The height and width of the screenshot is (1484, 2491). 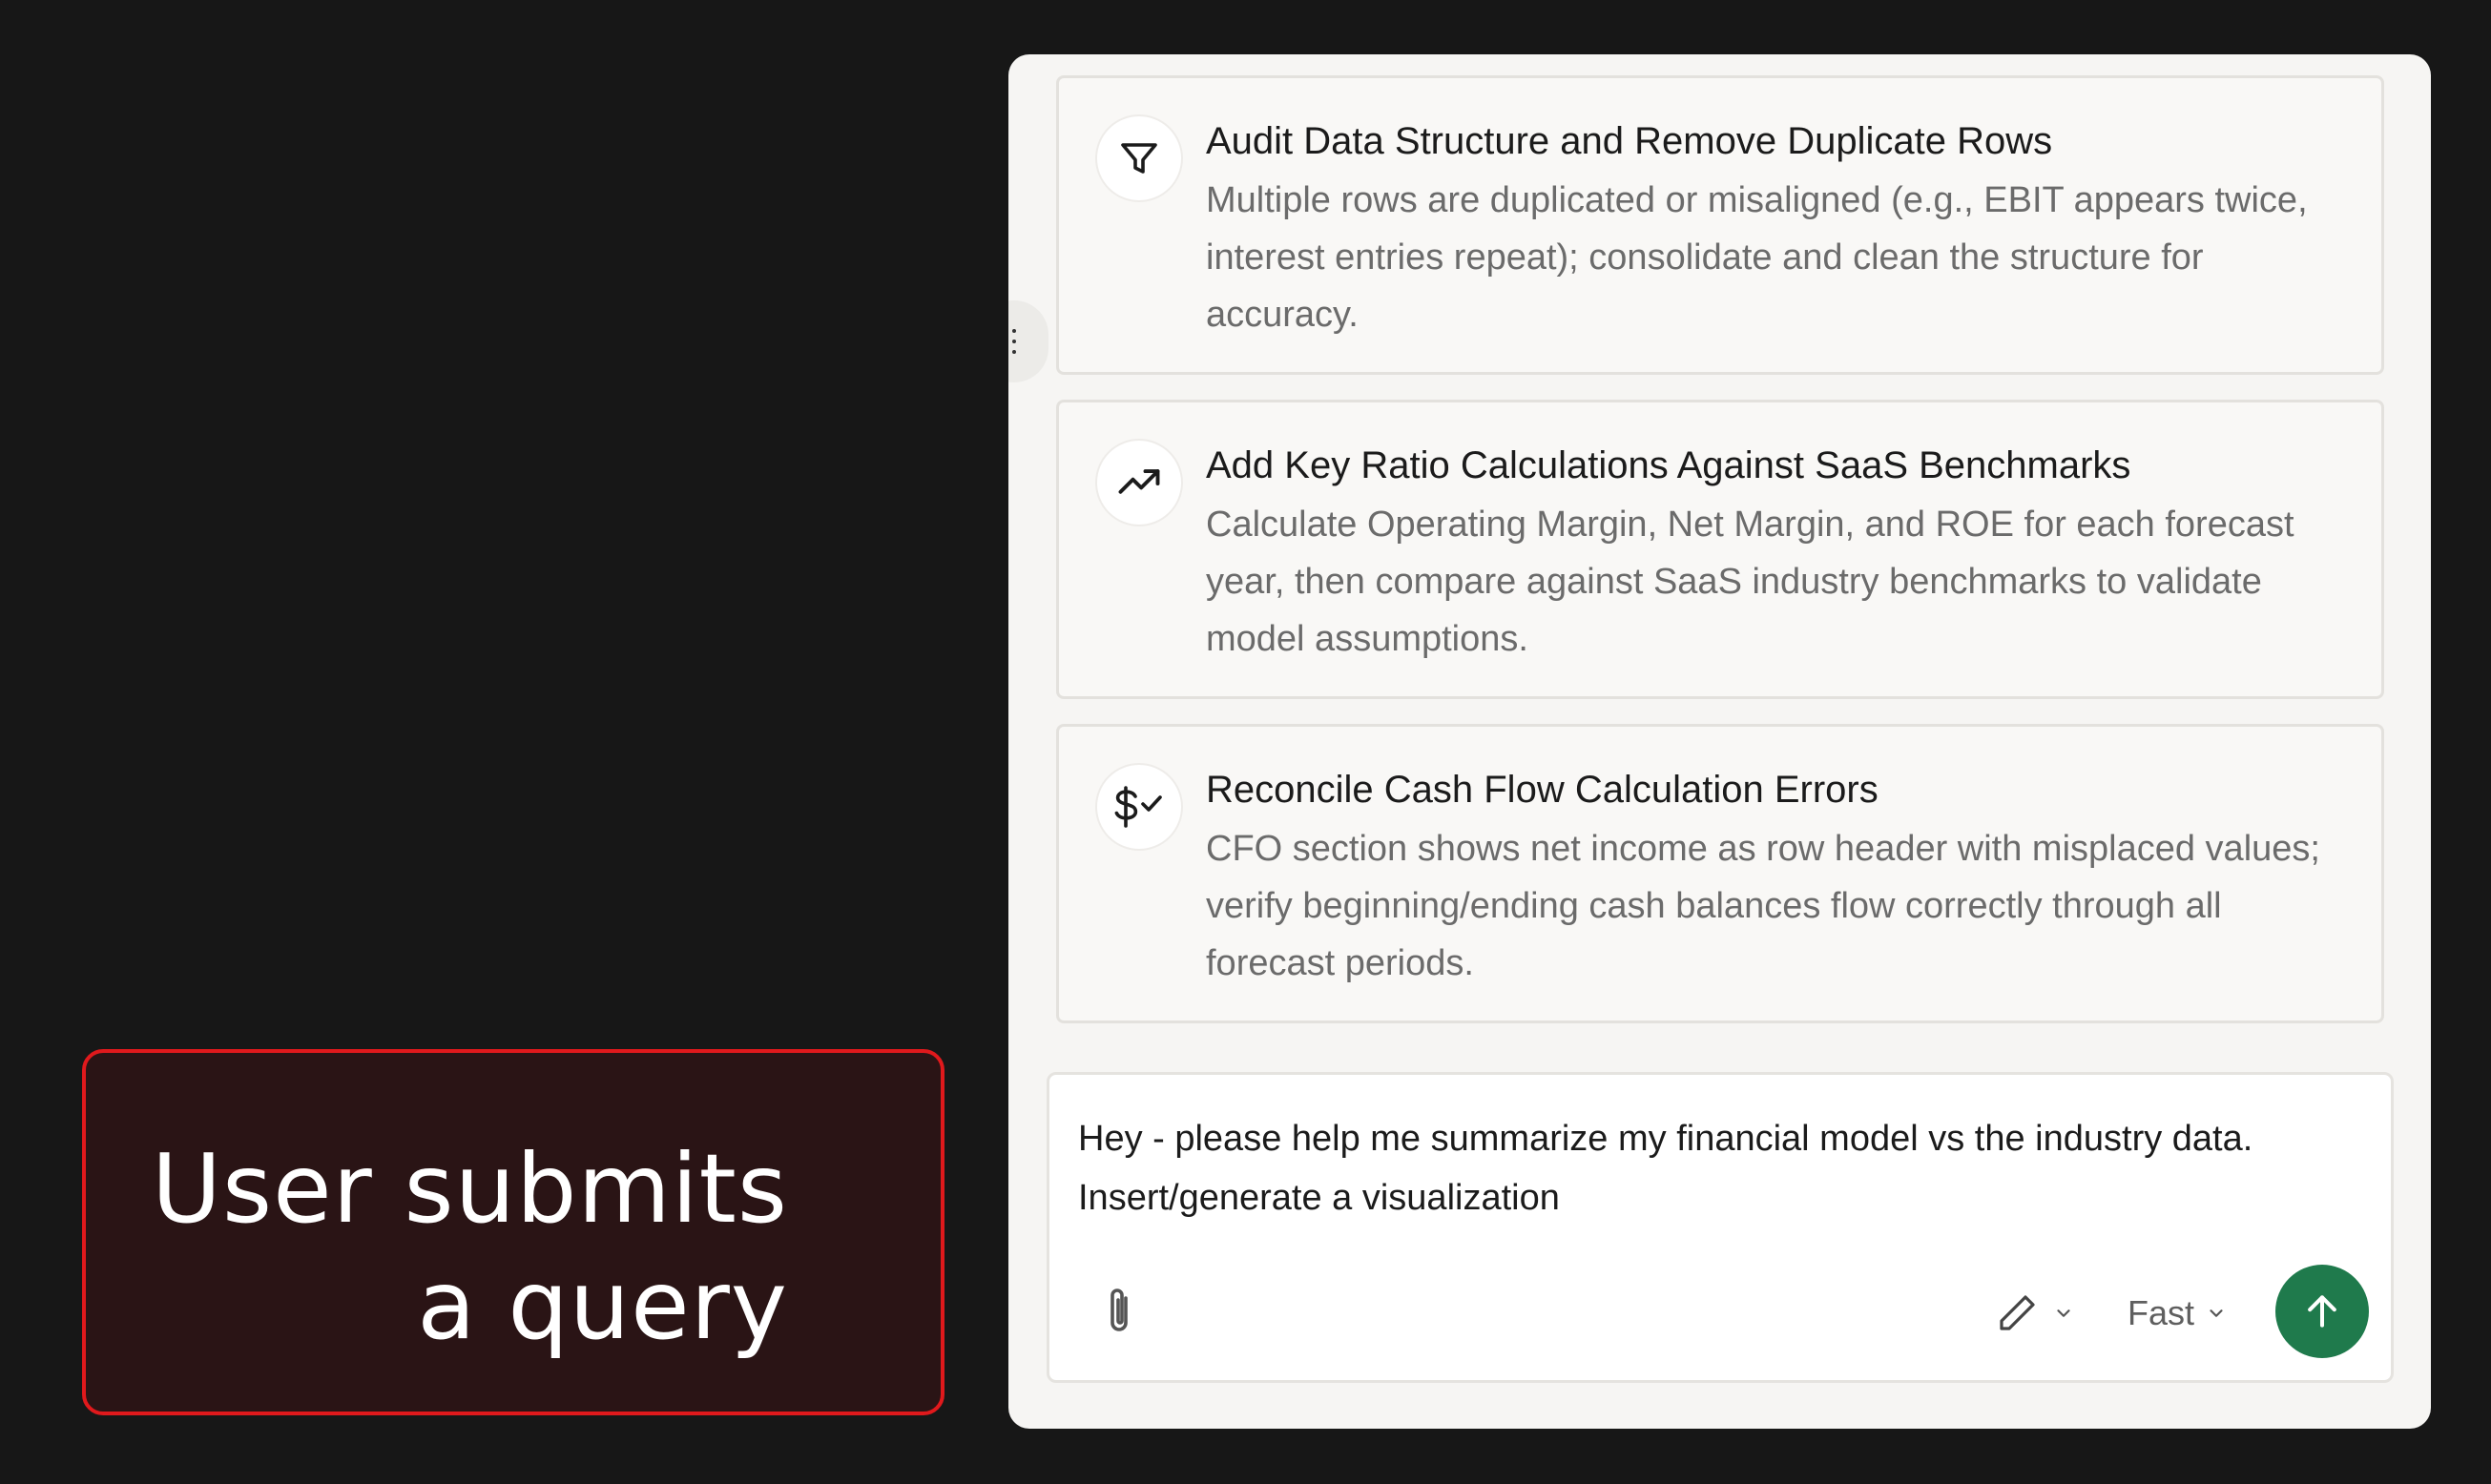 What do you see at coordinates (1139, 158) in the screenshot?
I see `filter-icon` at bounding box center [1139, 158].